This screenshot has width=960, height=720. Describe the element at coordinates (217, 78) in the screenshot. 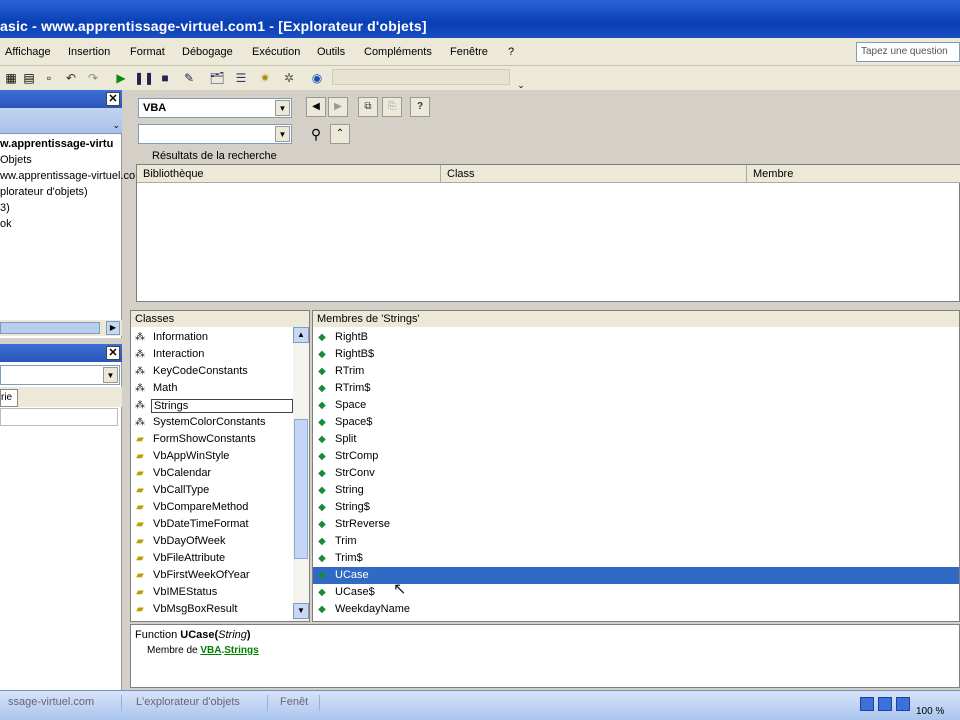

I see `project-explorer-icon: 🗂` at that location.